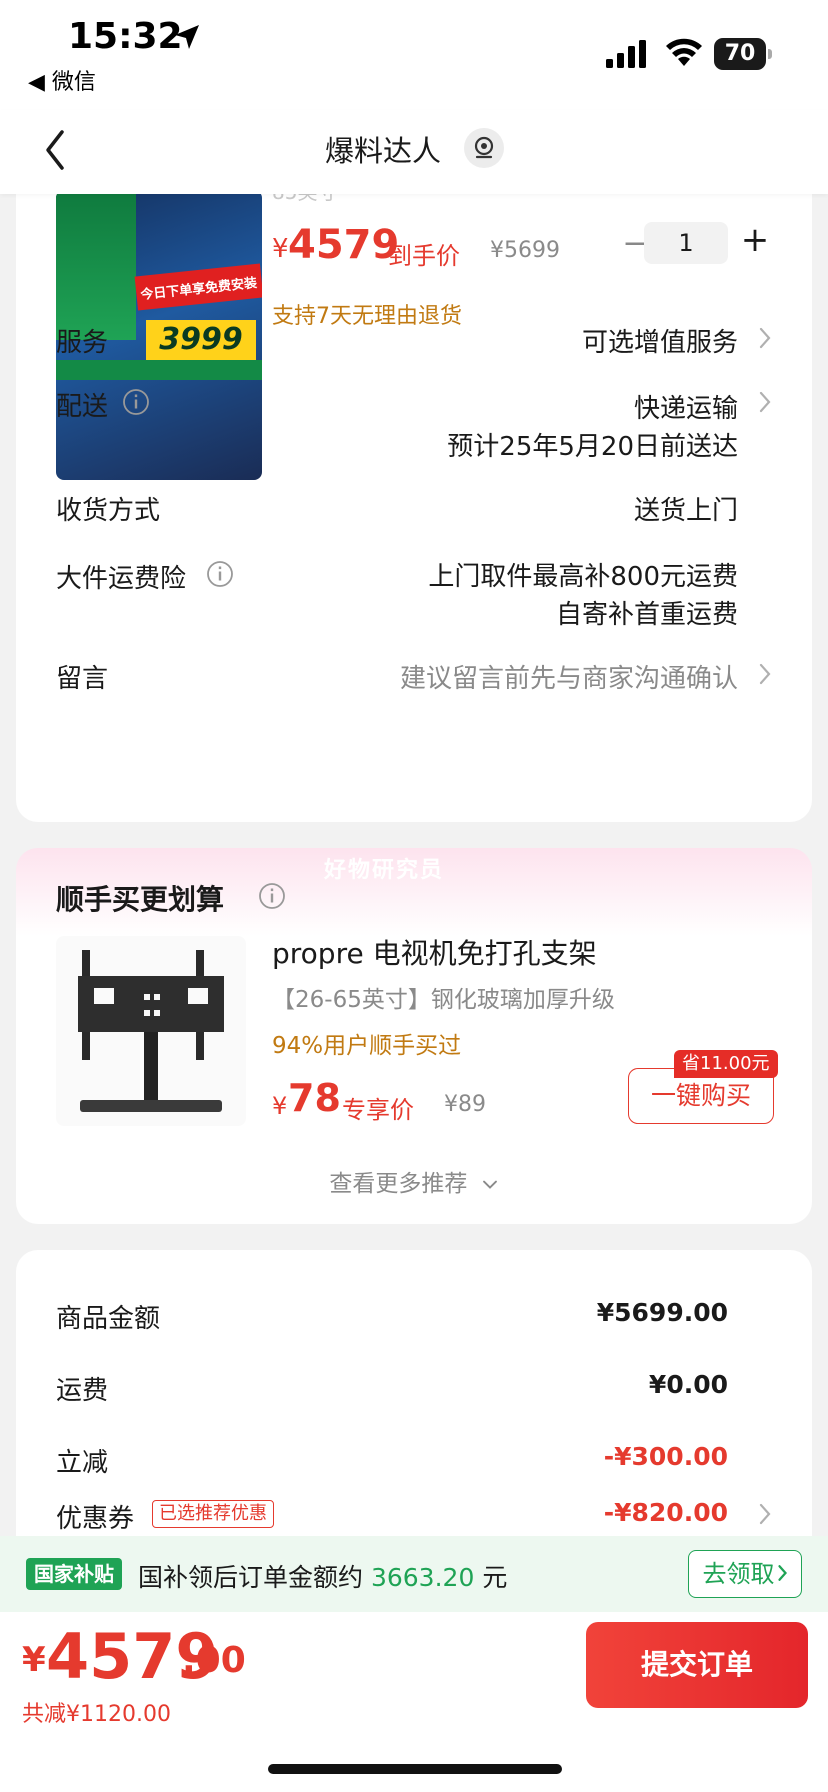 The width and height of the screenshot is (828, 1792). I want to click on receive-method-value: 送货上门, so click(685, 511).